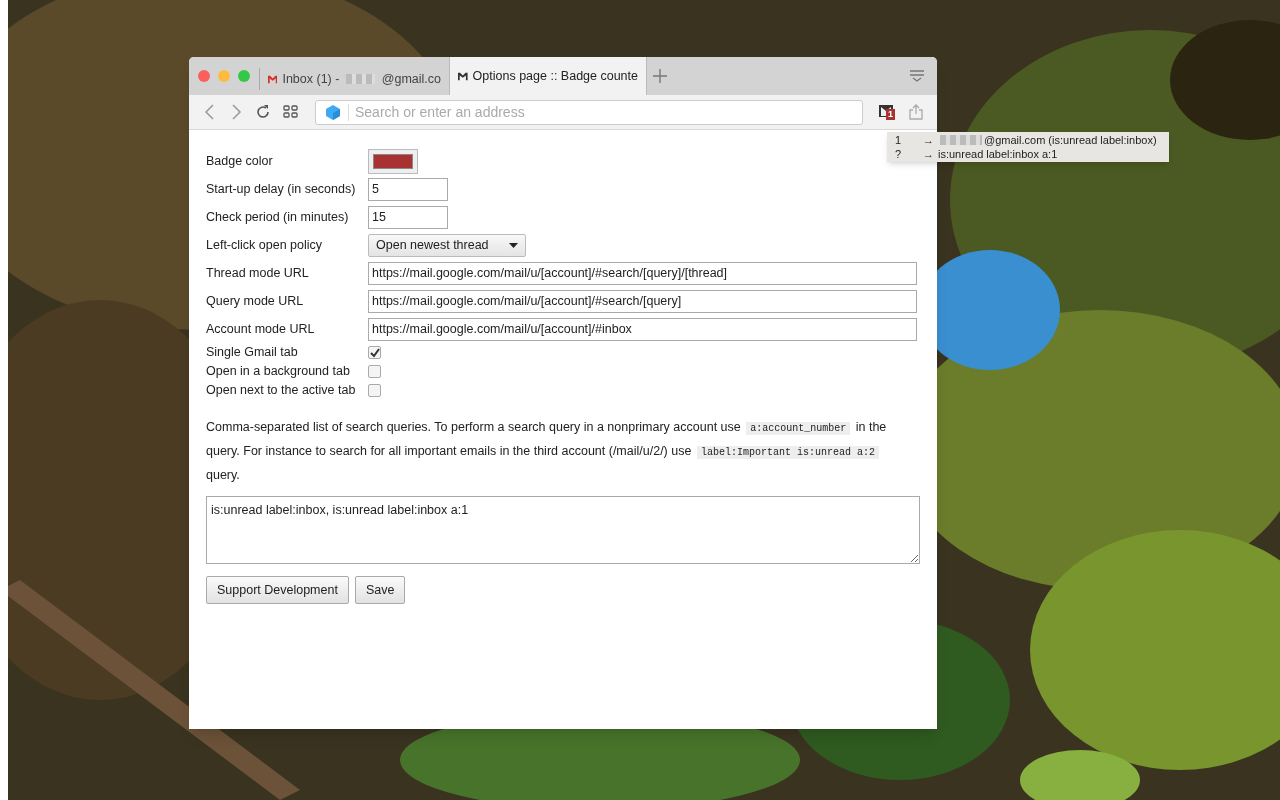 The width and height of the screenshot is (1280, 800). What do you see at coordinates (281, 391) in the screenshot?
I see `field-label: Open next to the active tab` at bounding box center [281, 391].